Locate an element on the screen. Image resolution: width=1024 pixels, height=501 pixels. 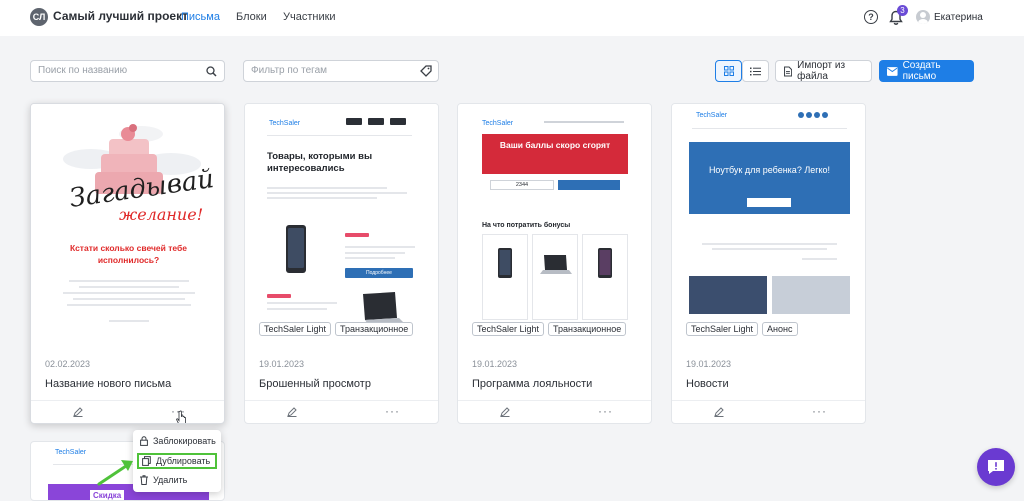
tag: Анонс is located at coordinates (780, 329).